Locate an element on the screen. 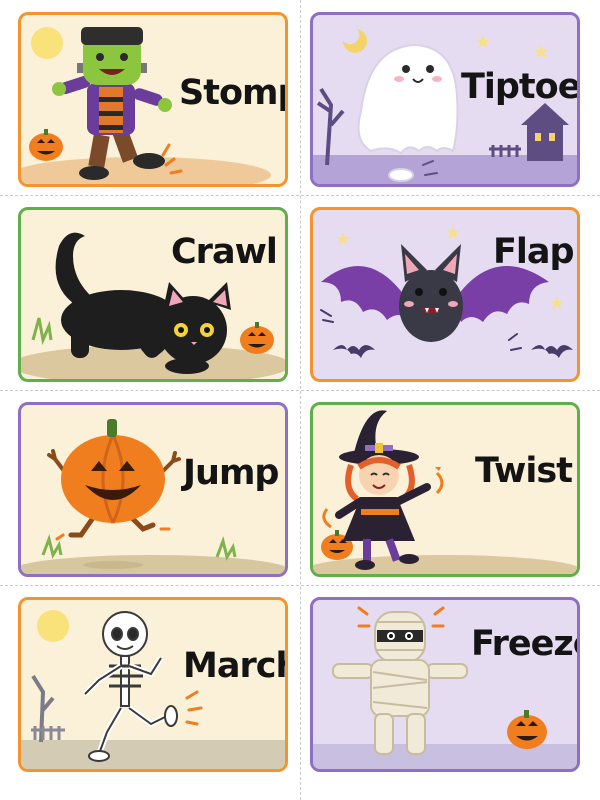  mummy-figure is located at coordinates (400, 683).